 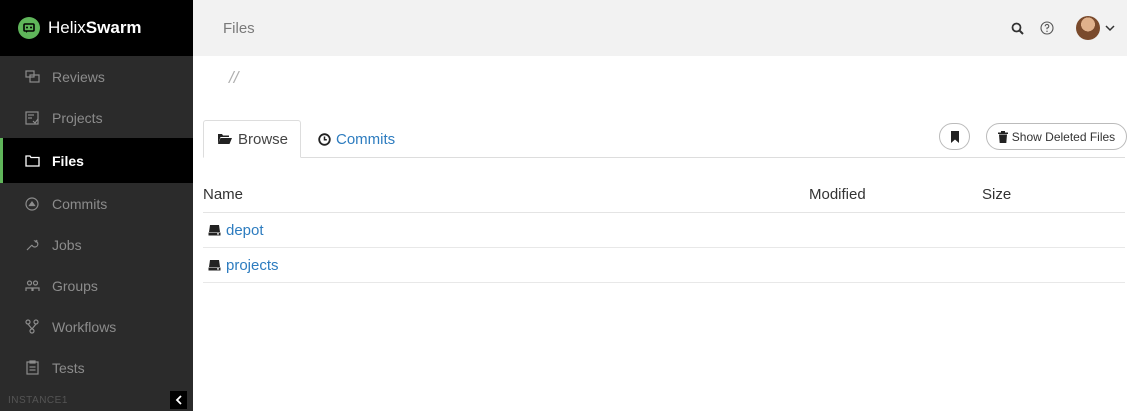 What do you see at coordinates (252, 265) in the screenshot?
I see `row-name-link: projects` at bounding box center [252, 265].